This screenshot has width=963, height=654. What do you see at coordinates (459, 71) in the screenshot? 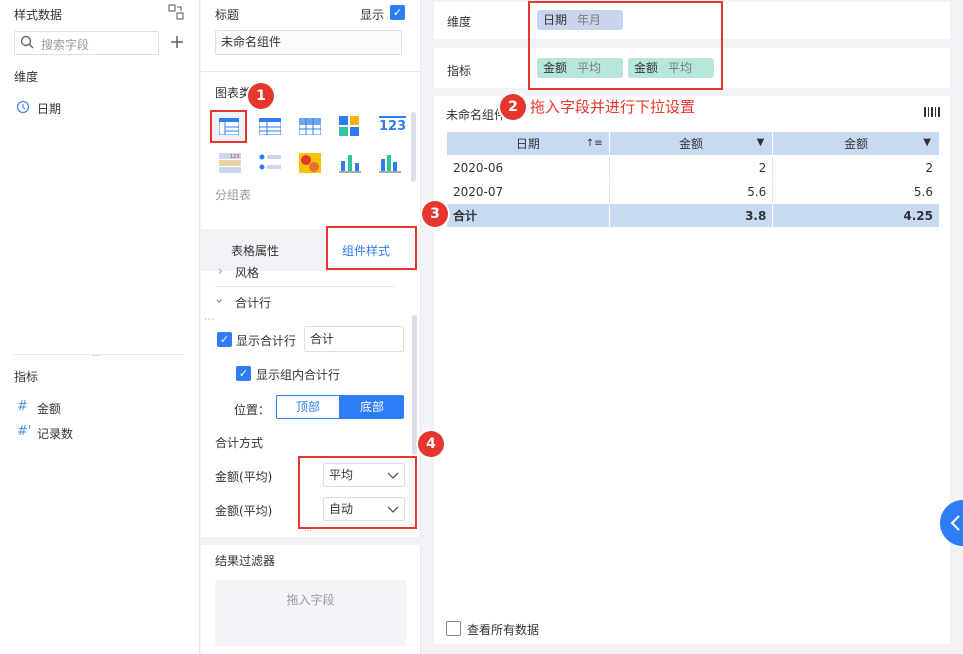
I see `measure-bar-label: 指标` at bounding box center [459, 71].